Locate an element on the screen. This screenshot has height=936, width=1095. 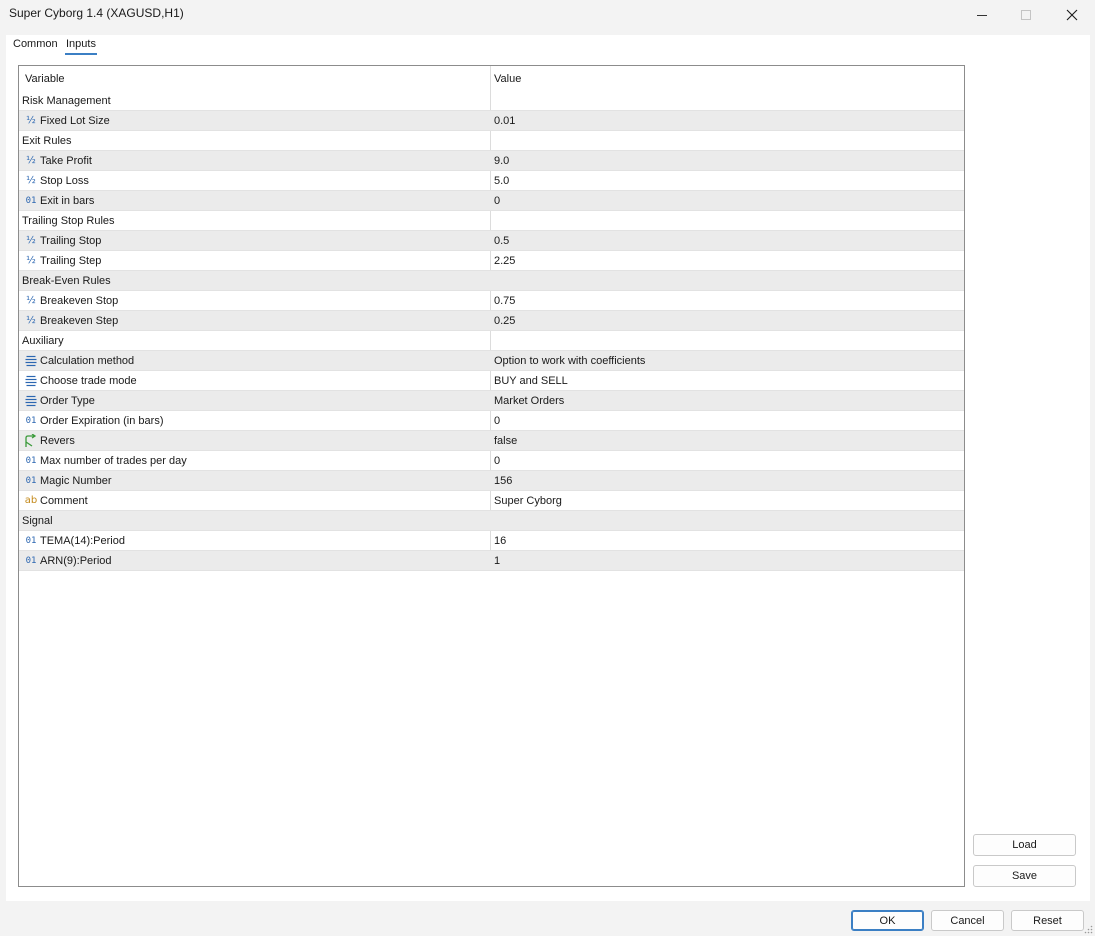
variable-name: Breakeven Stop is located at coordinates (79, 301).